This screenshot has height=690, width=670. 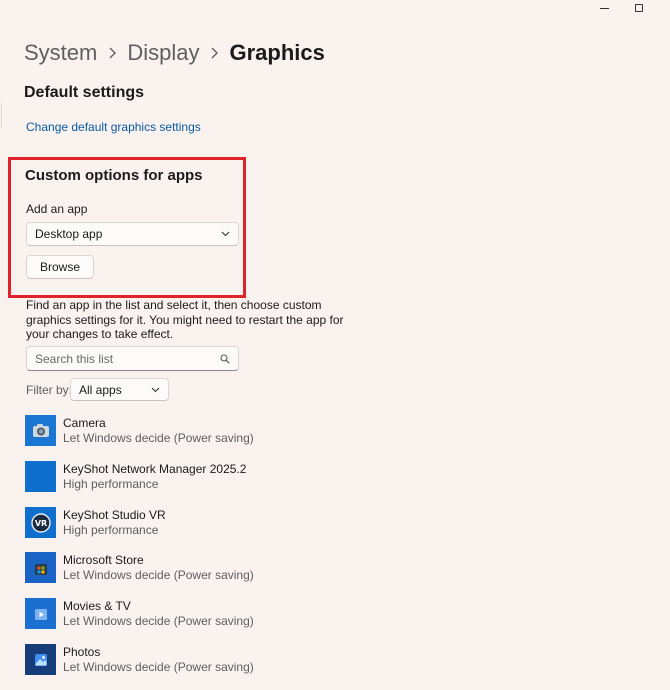 What do you see at coordinates (120, 358) in the screenshot?
I see `search-input` at bounding box center [120, 358].